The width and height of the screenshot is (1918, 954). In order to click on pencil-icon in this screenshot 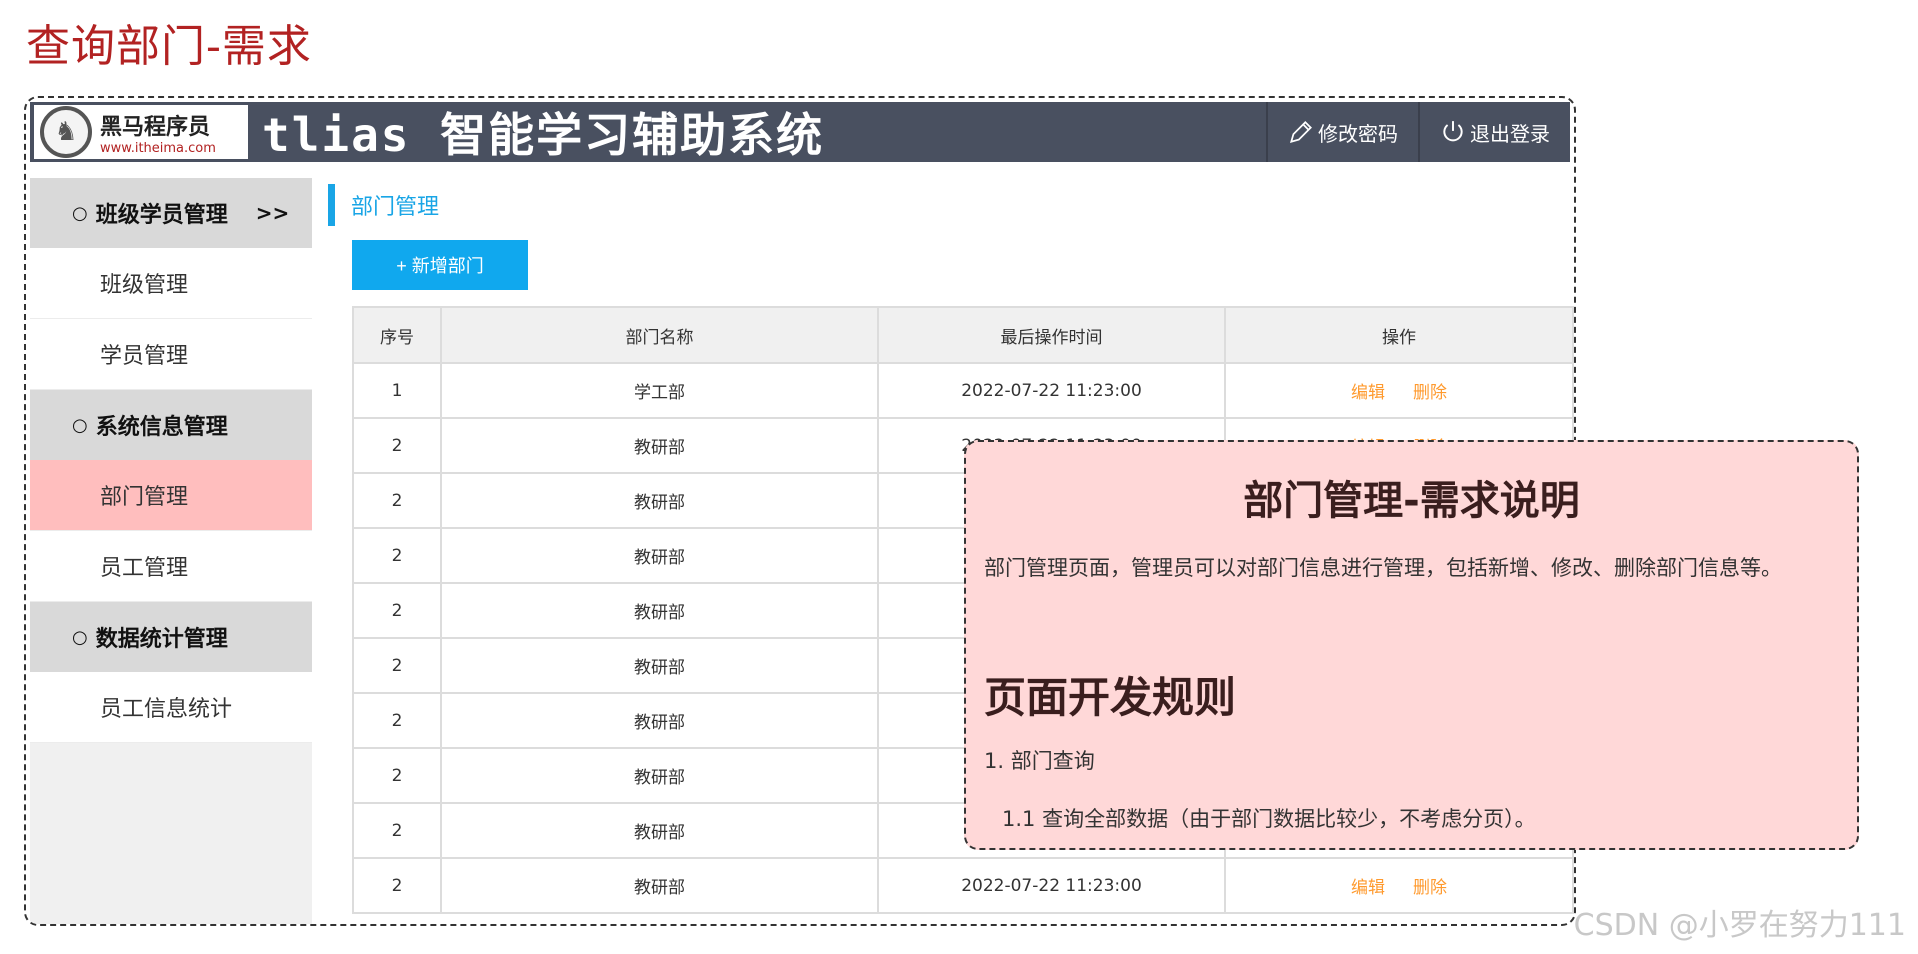, I will do `click(1300, 132)`.